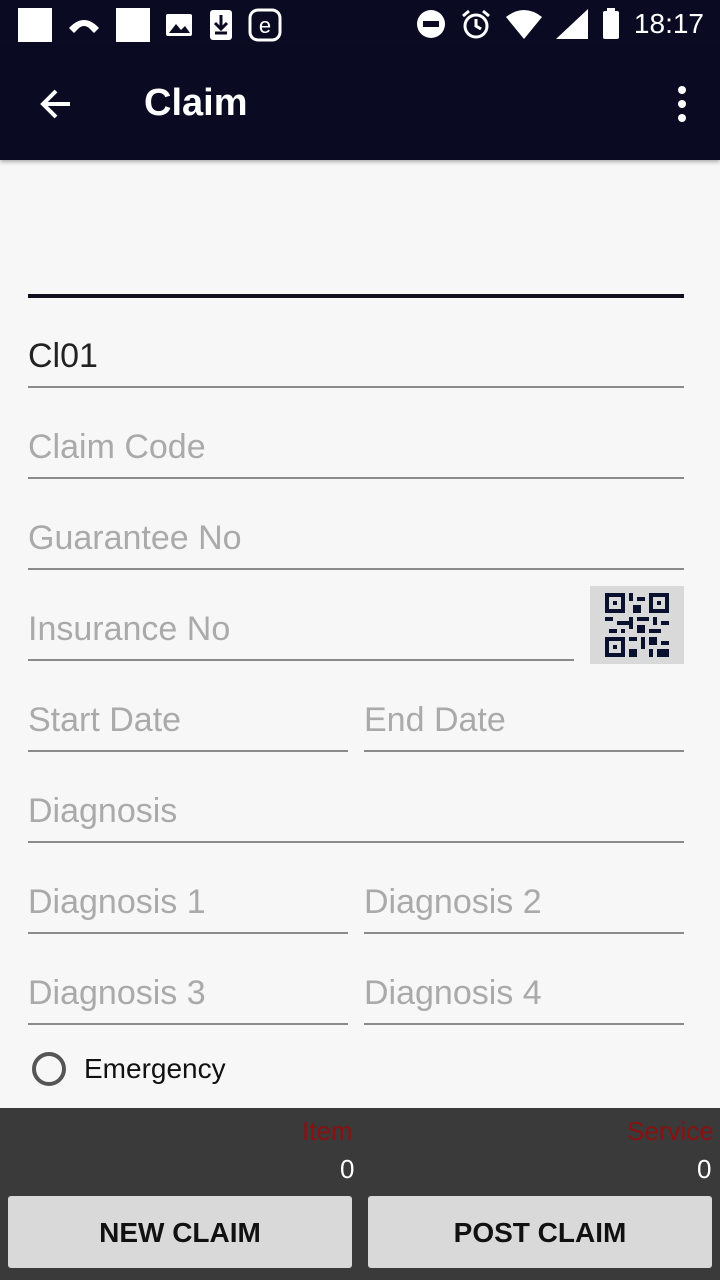 This screenshot has height=1280, width=720. What do you see at coordinates (430, 24) in the screenshot?
I see `do-not-disturb-icon` at bounding box center [430, 24].